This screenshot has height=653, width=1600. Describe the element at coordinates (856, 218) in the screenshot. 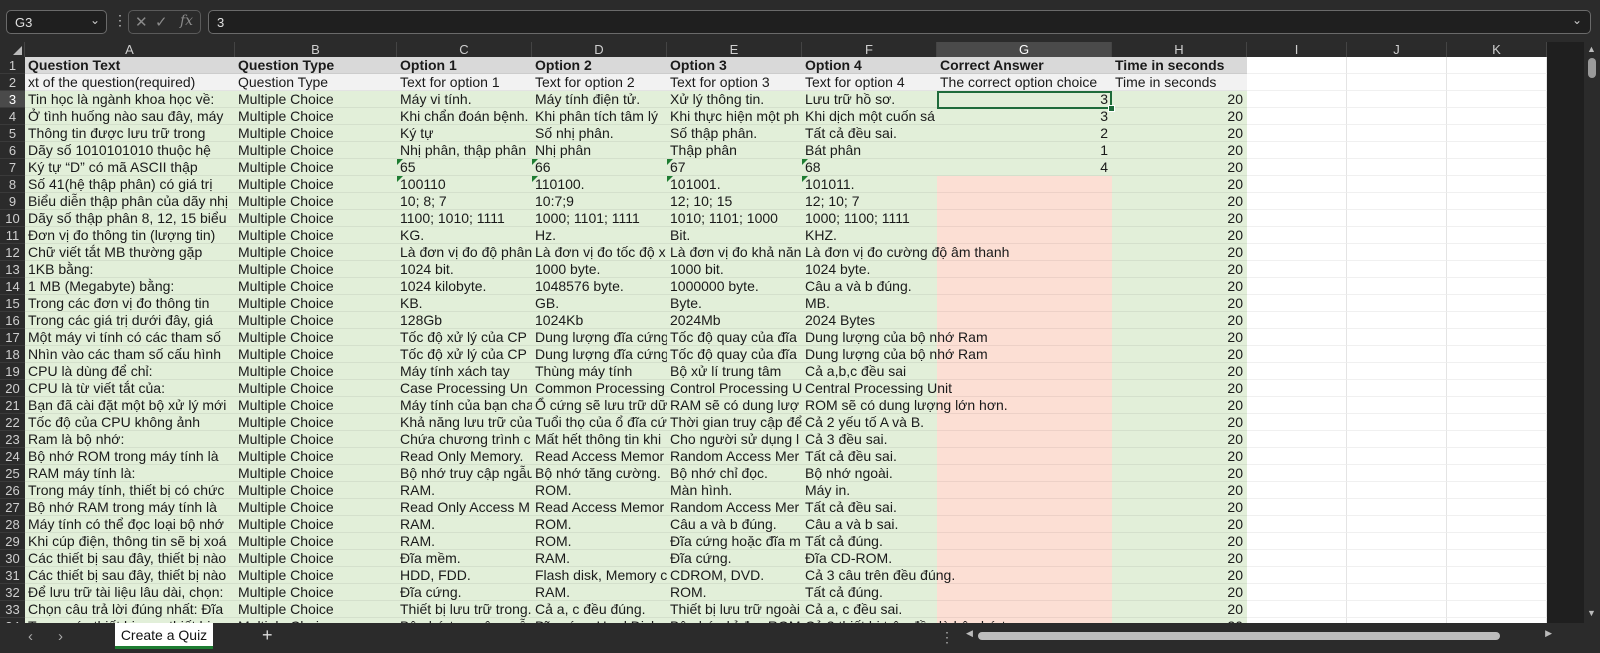

I see `option-4-cell: 1000; 1100; 1111` at that location.